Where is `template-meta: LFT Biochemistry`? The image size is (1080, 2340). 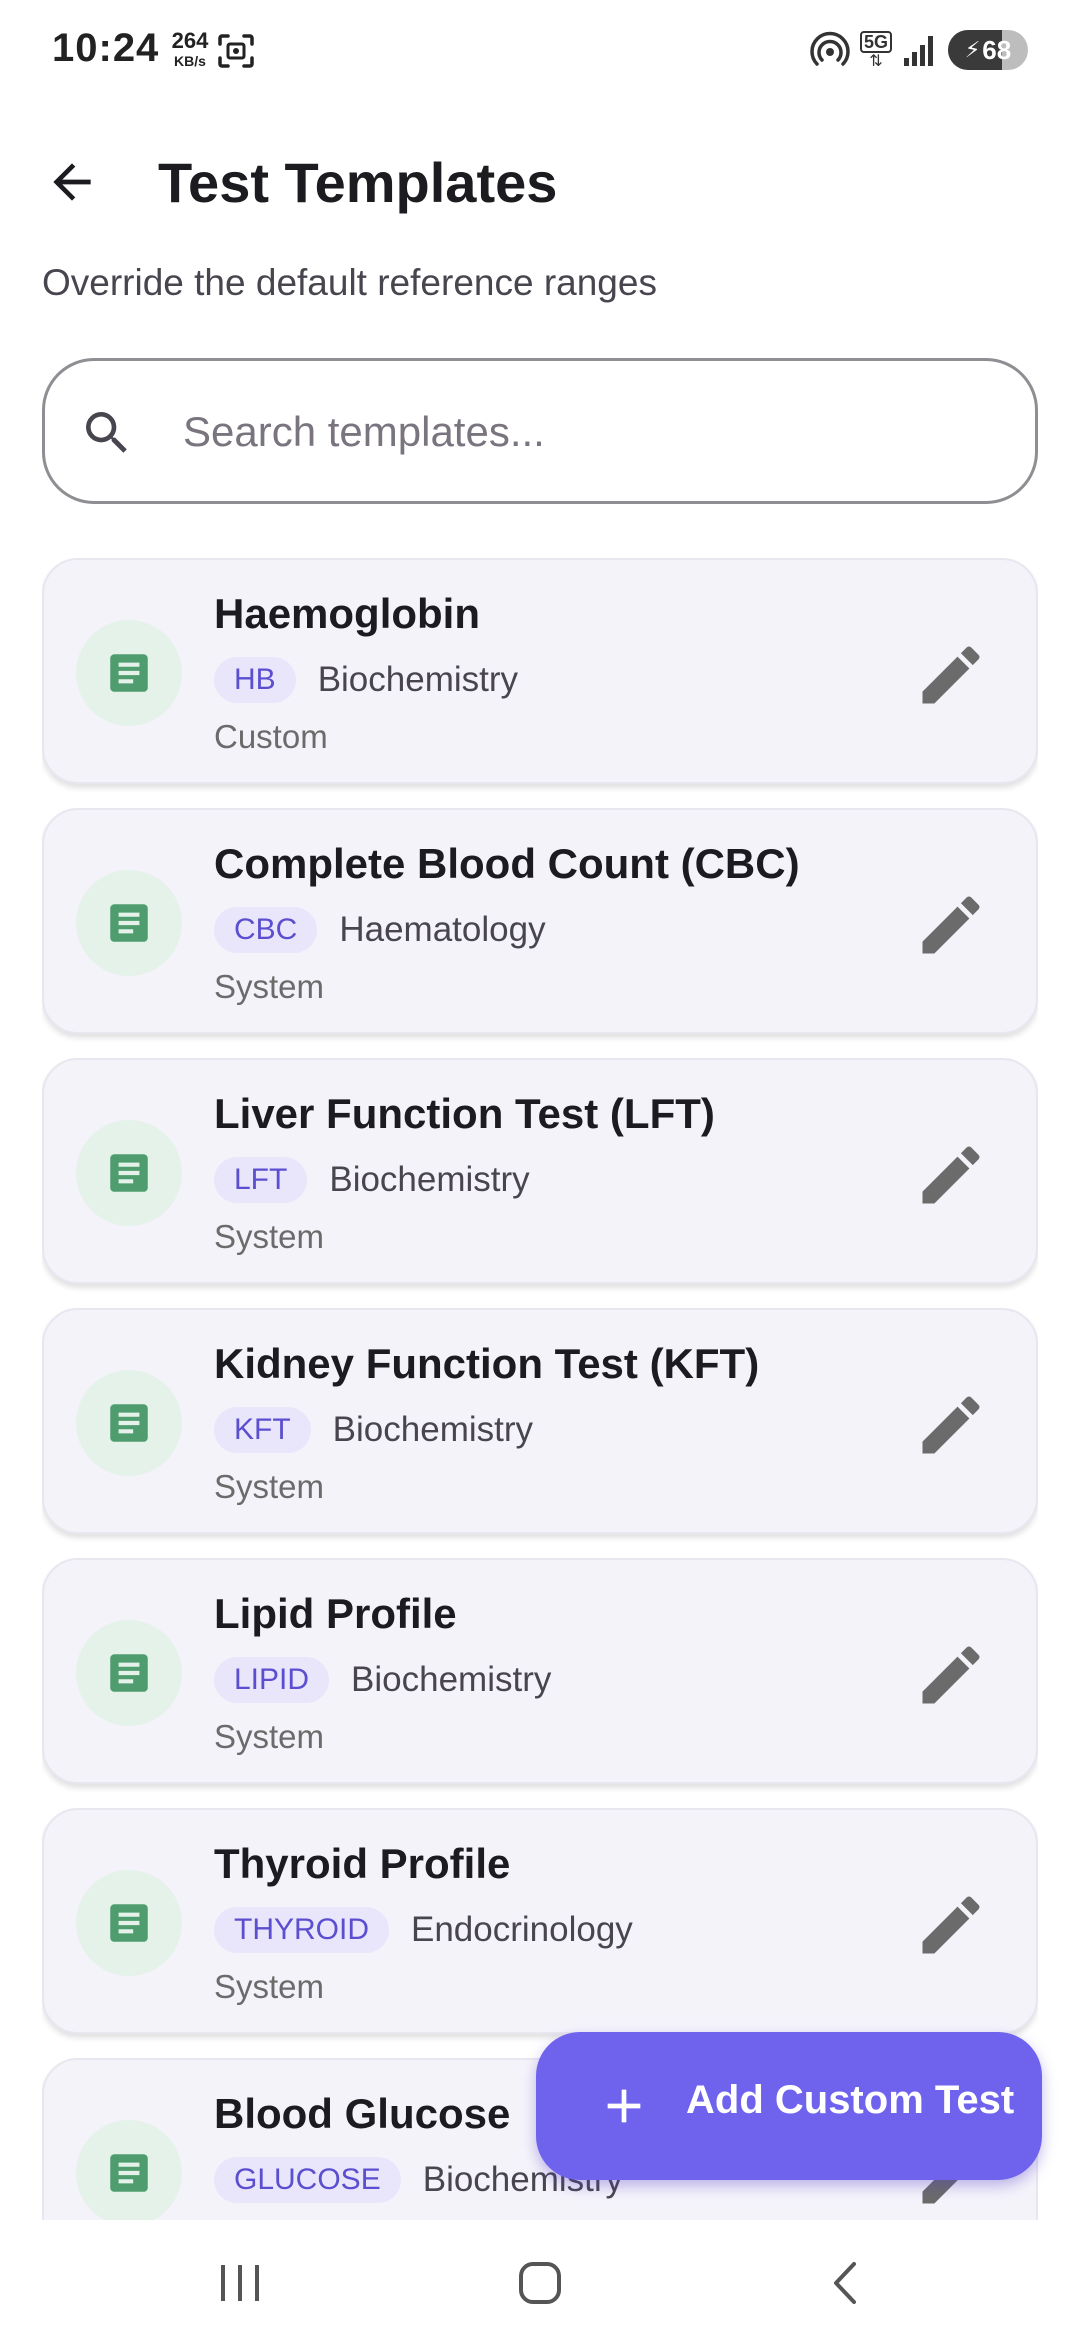
template-meta: LFT Biochemistry is located at coordinates (372, 1180).